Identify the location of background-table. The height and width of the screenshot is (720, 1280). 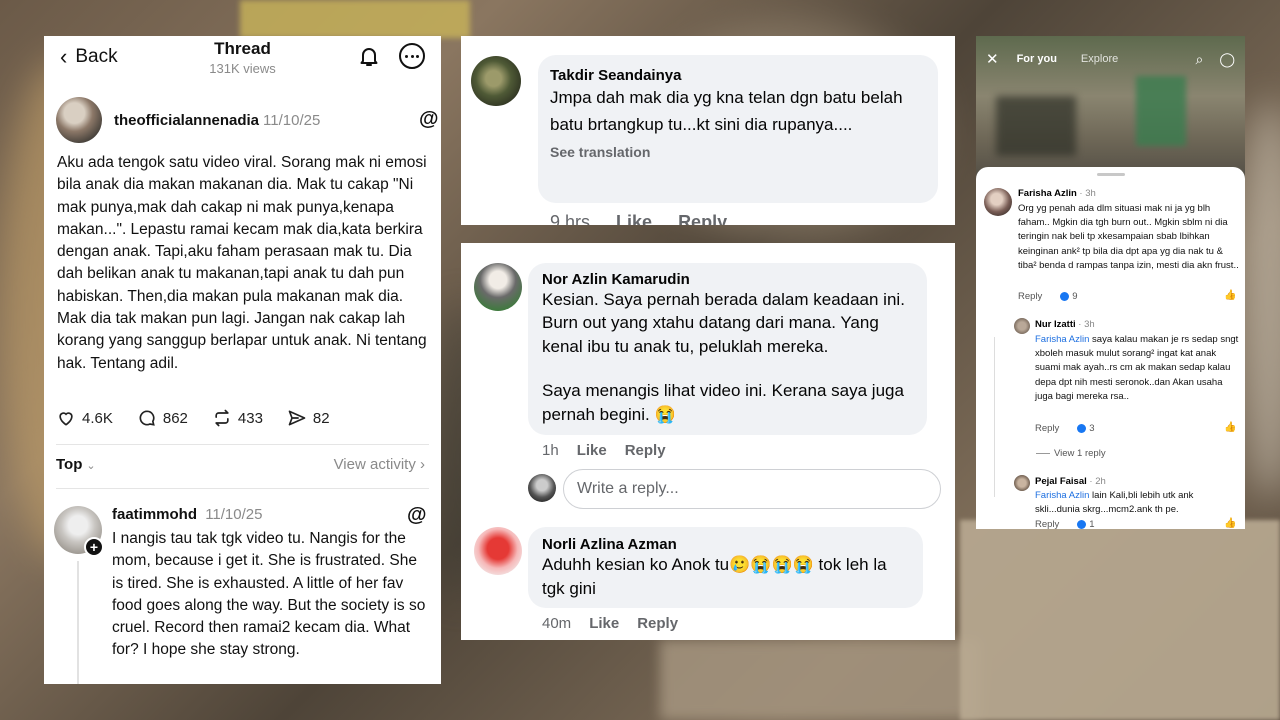
(1120, 620).